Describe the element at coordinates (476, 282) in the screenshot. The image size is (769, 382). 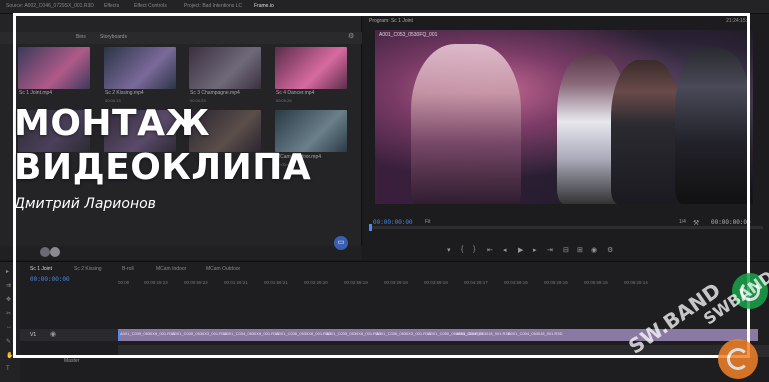
I see `ruler-tick: 00:04:29:17` at that location.